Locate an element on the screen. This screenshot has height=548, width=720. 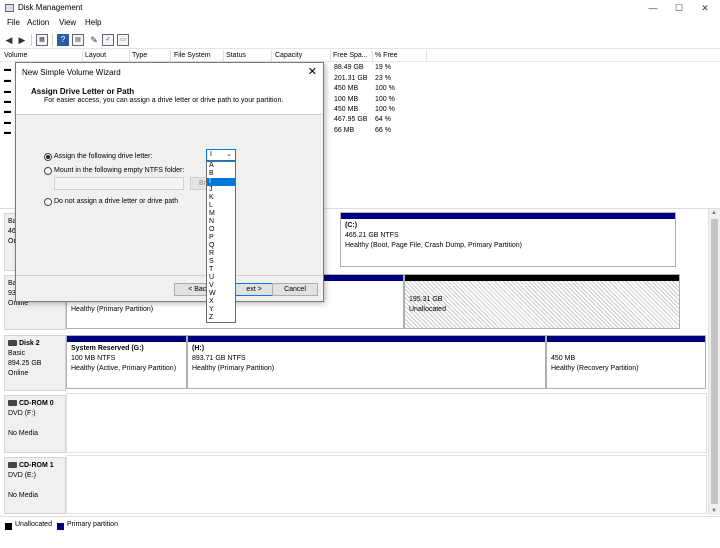
menu-bar: File Action View Help is located at coordinates (360, 23).